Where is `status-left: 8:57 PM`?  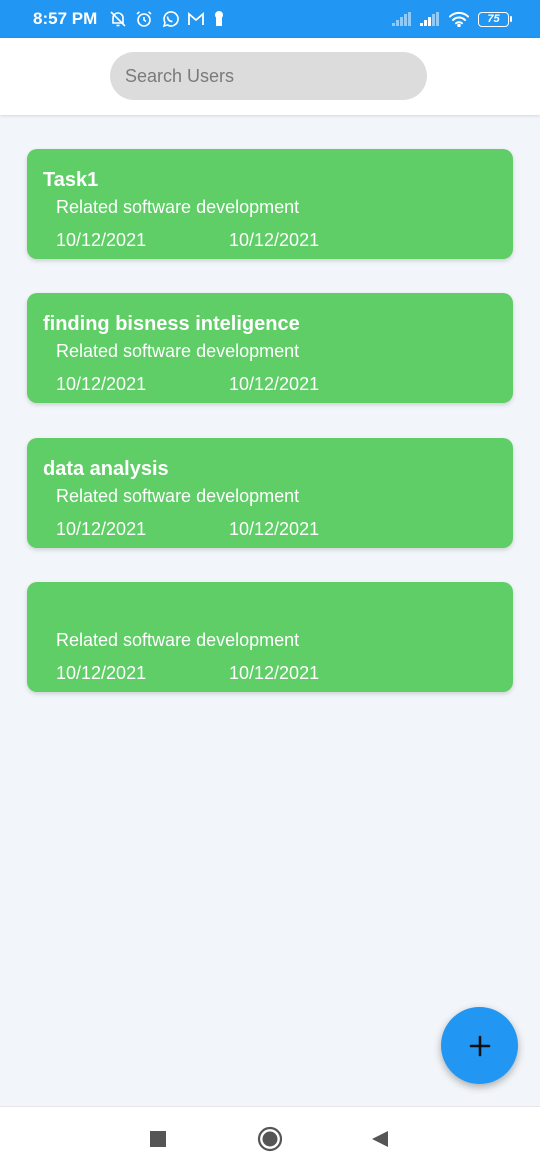 status-left: 8:57 PM is located at coordinates (129, 19).